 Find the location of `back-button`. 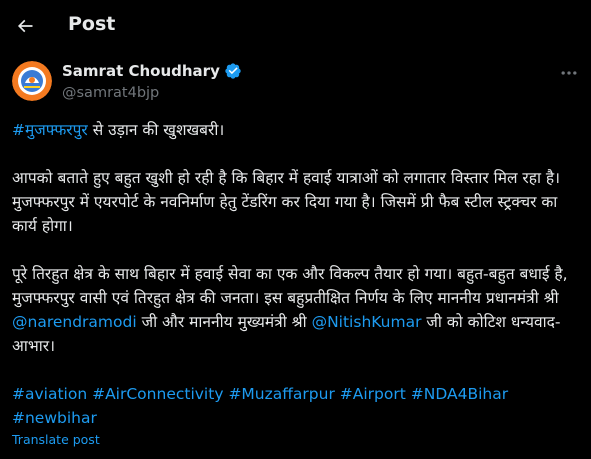

back-button is located at coordinates (25, 26).